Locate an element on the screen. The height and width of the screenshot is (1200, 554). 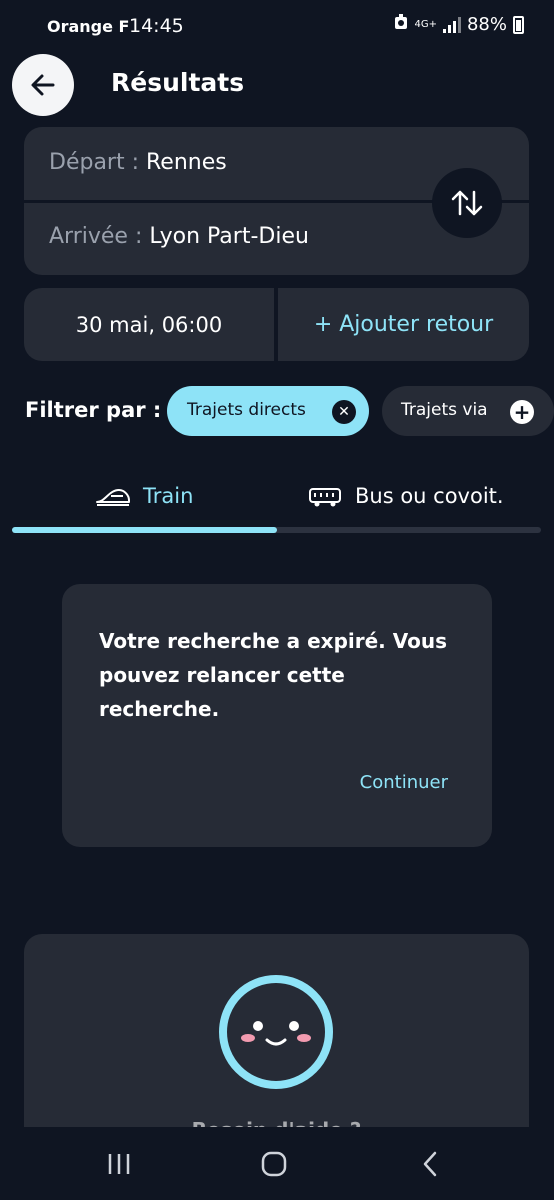
outbound-date-button: 30 mai, 06:00 is located at coordinates (149, 324).